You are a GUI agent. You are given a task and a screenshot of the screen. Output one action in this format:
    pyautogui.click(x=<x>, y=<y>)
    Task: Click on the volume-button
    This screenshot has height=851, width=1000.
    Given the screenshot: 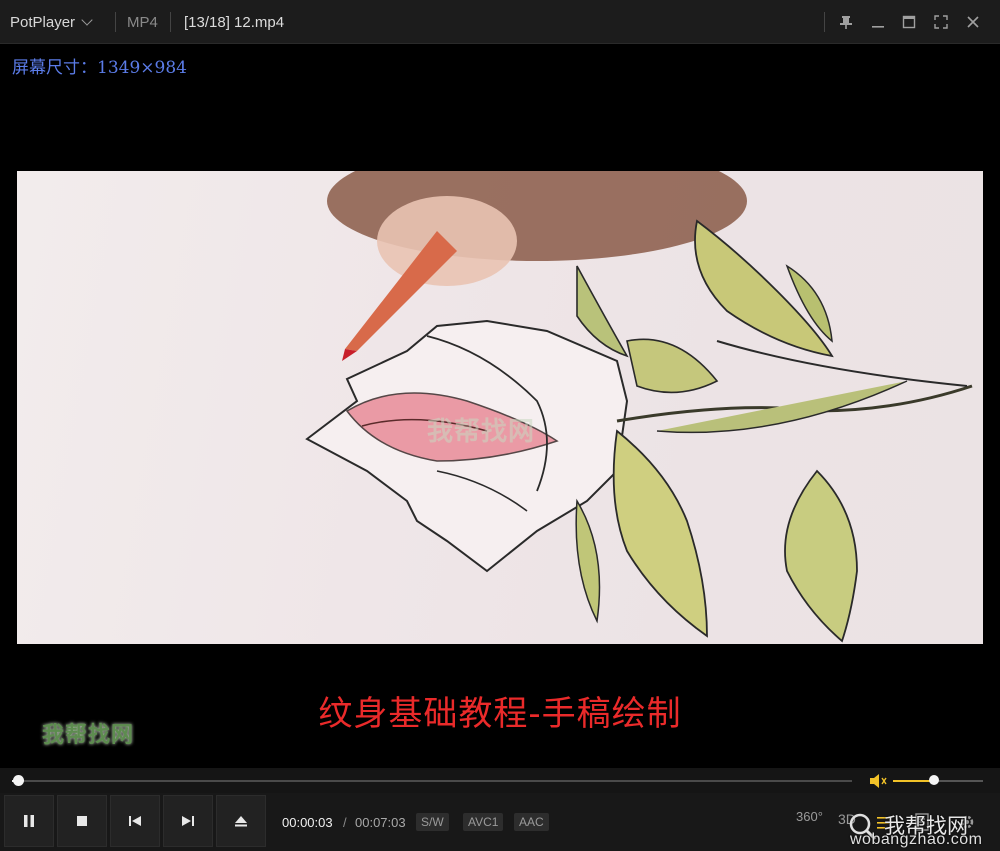 What is the action you would take?
    pyautogui.click(x=878, y=783)
    